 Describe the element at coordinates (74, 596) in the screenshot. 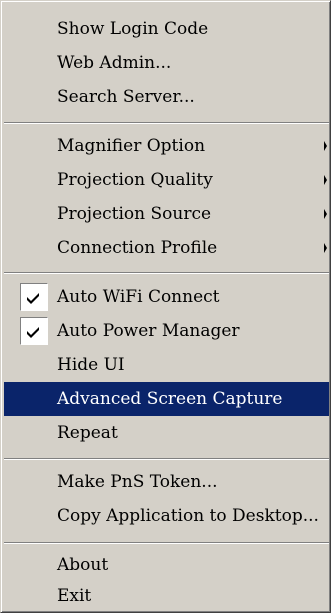

I see `menu-item-label: Exit` at that location.